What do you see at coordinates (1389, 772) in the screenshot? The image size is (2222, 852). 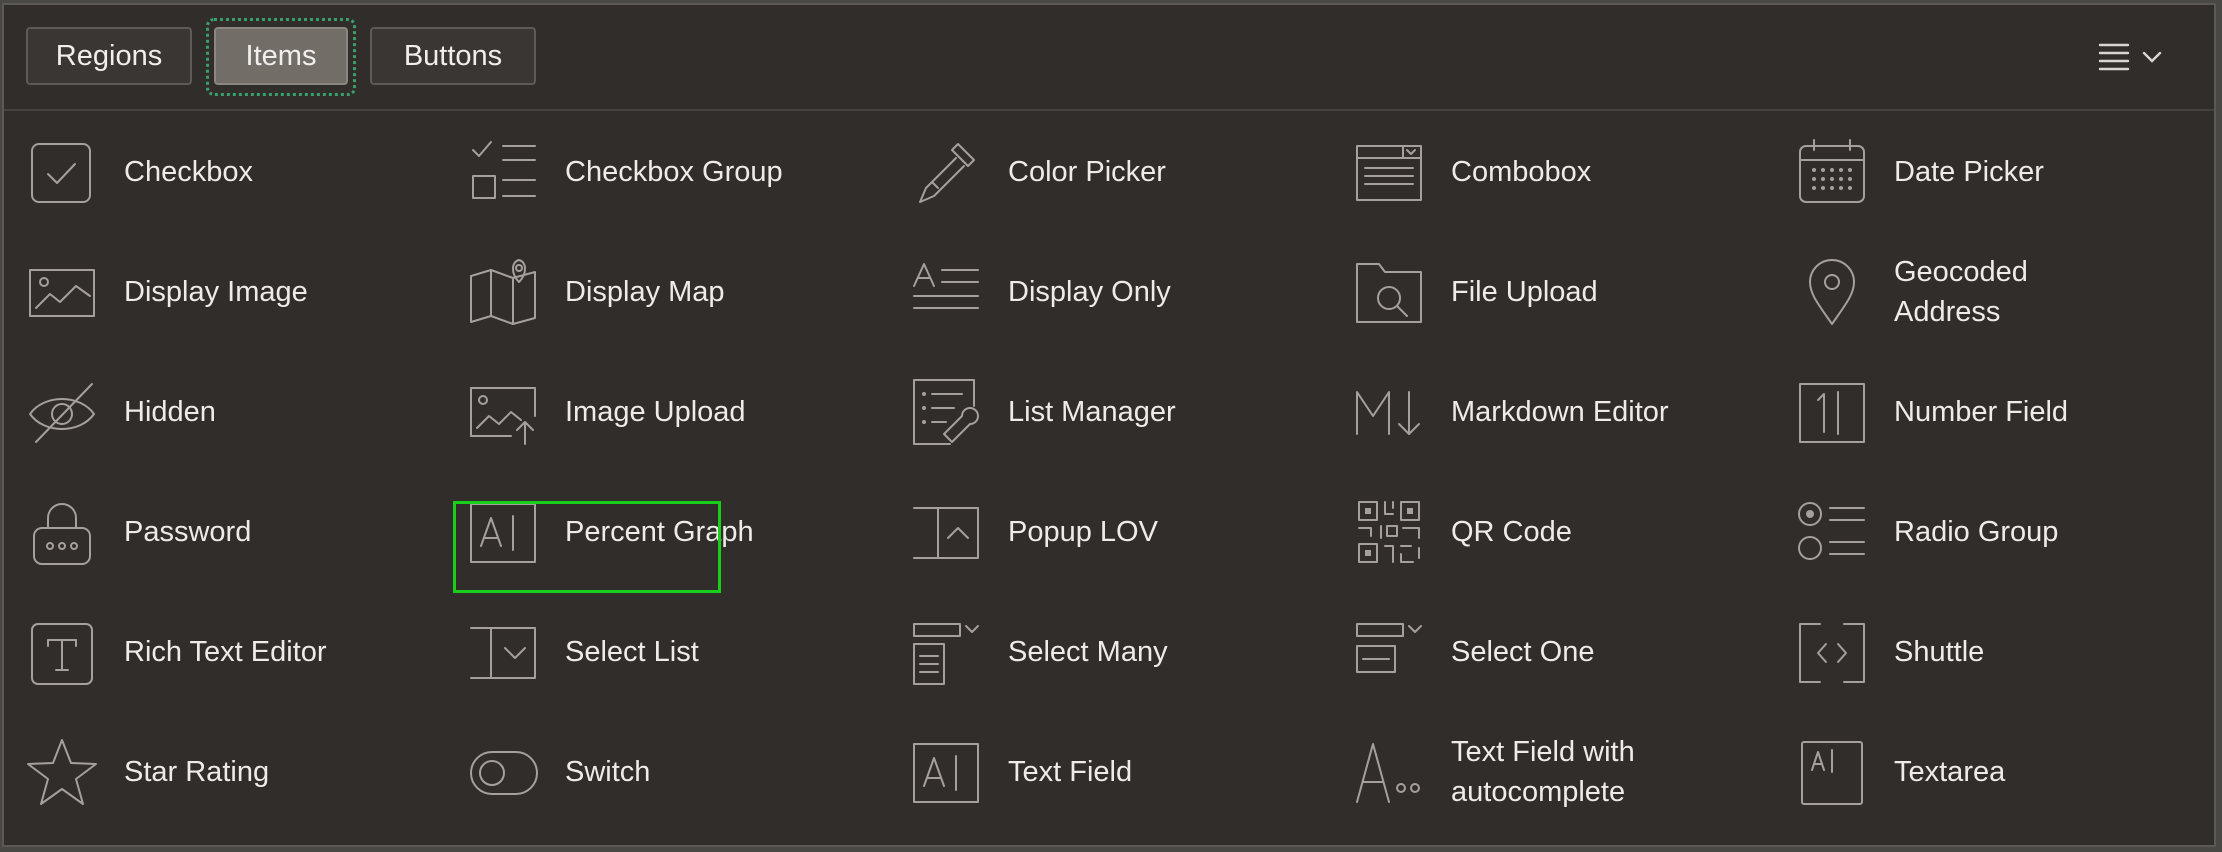 I see `text-field-autocomplete-icon` at bounding box center [1389, 772].